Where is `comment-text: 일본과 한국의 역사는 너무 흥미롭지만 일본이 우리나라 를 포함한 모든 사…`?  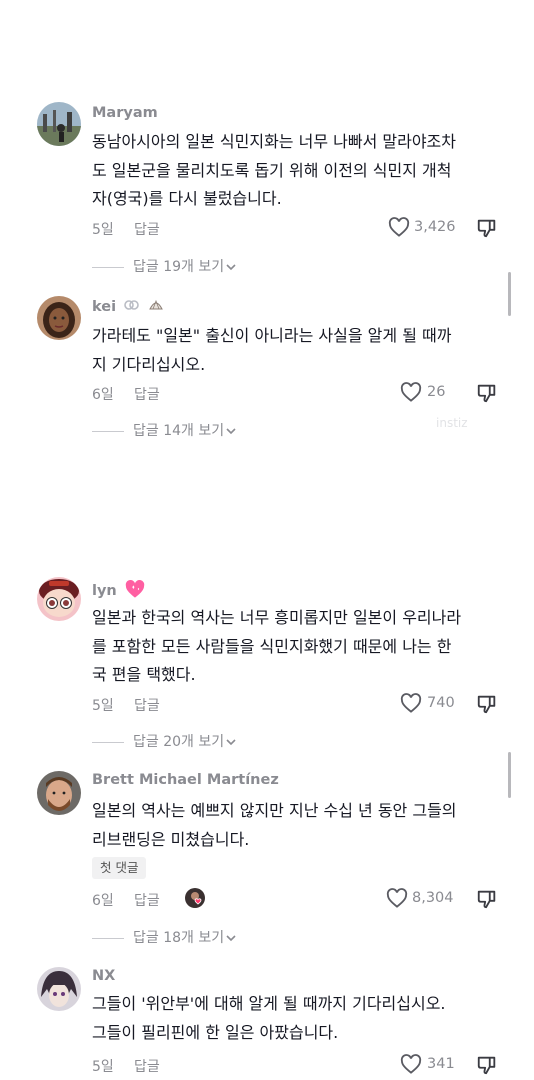 comment-text: 일본과 한국의 역사는 너무 흥미롭지만 일본이 우리나라 를 포함한 모든 사… is located at coordinates (299, 647).